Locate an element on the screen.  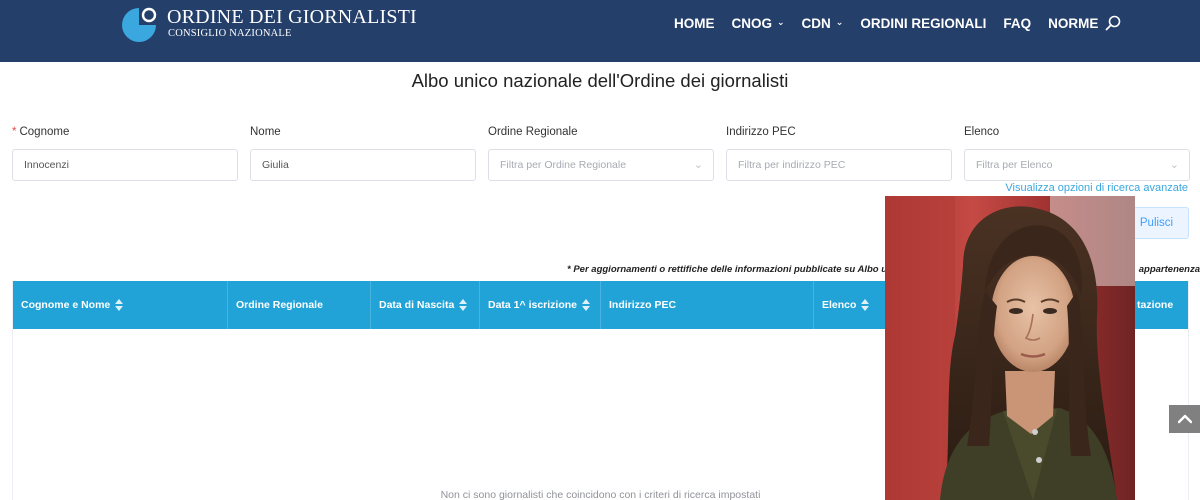
brand-title: ORDINE DEI GIORNALISTI is located at coordinates (292, 17).